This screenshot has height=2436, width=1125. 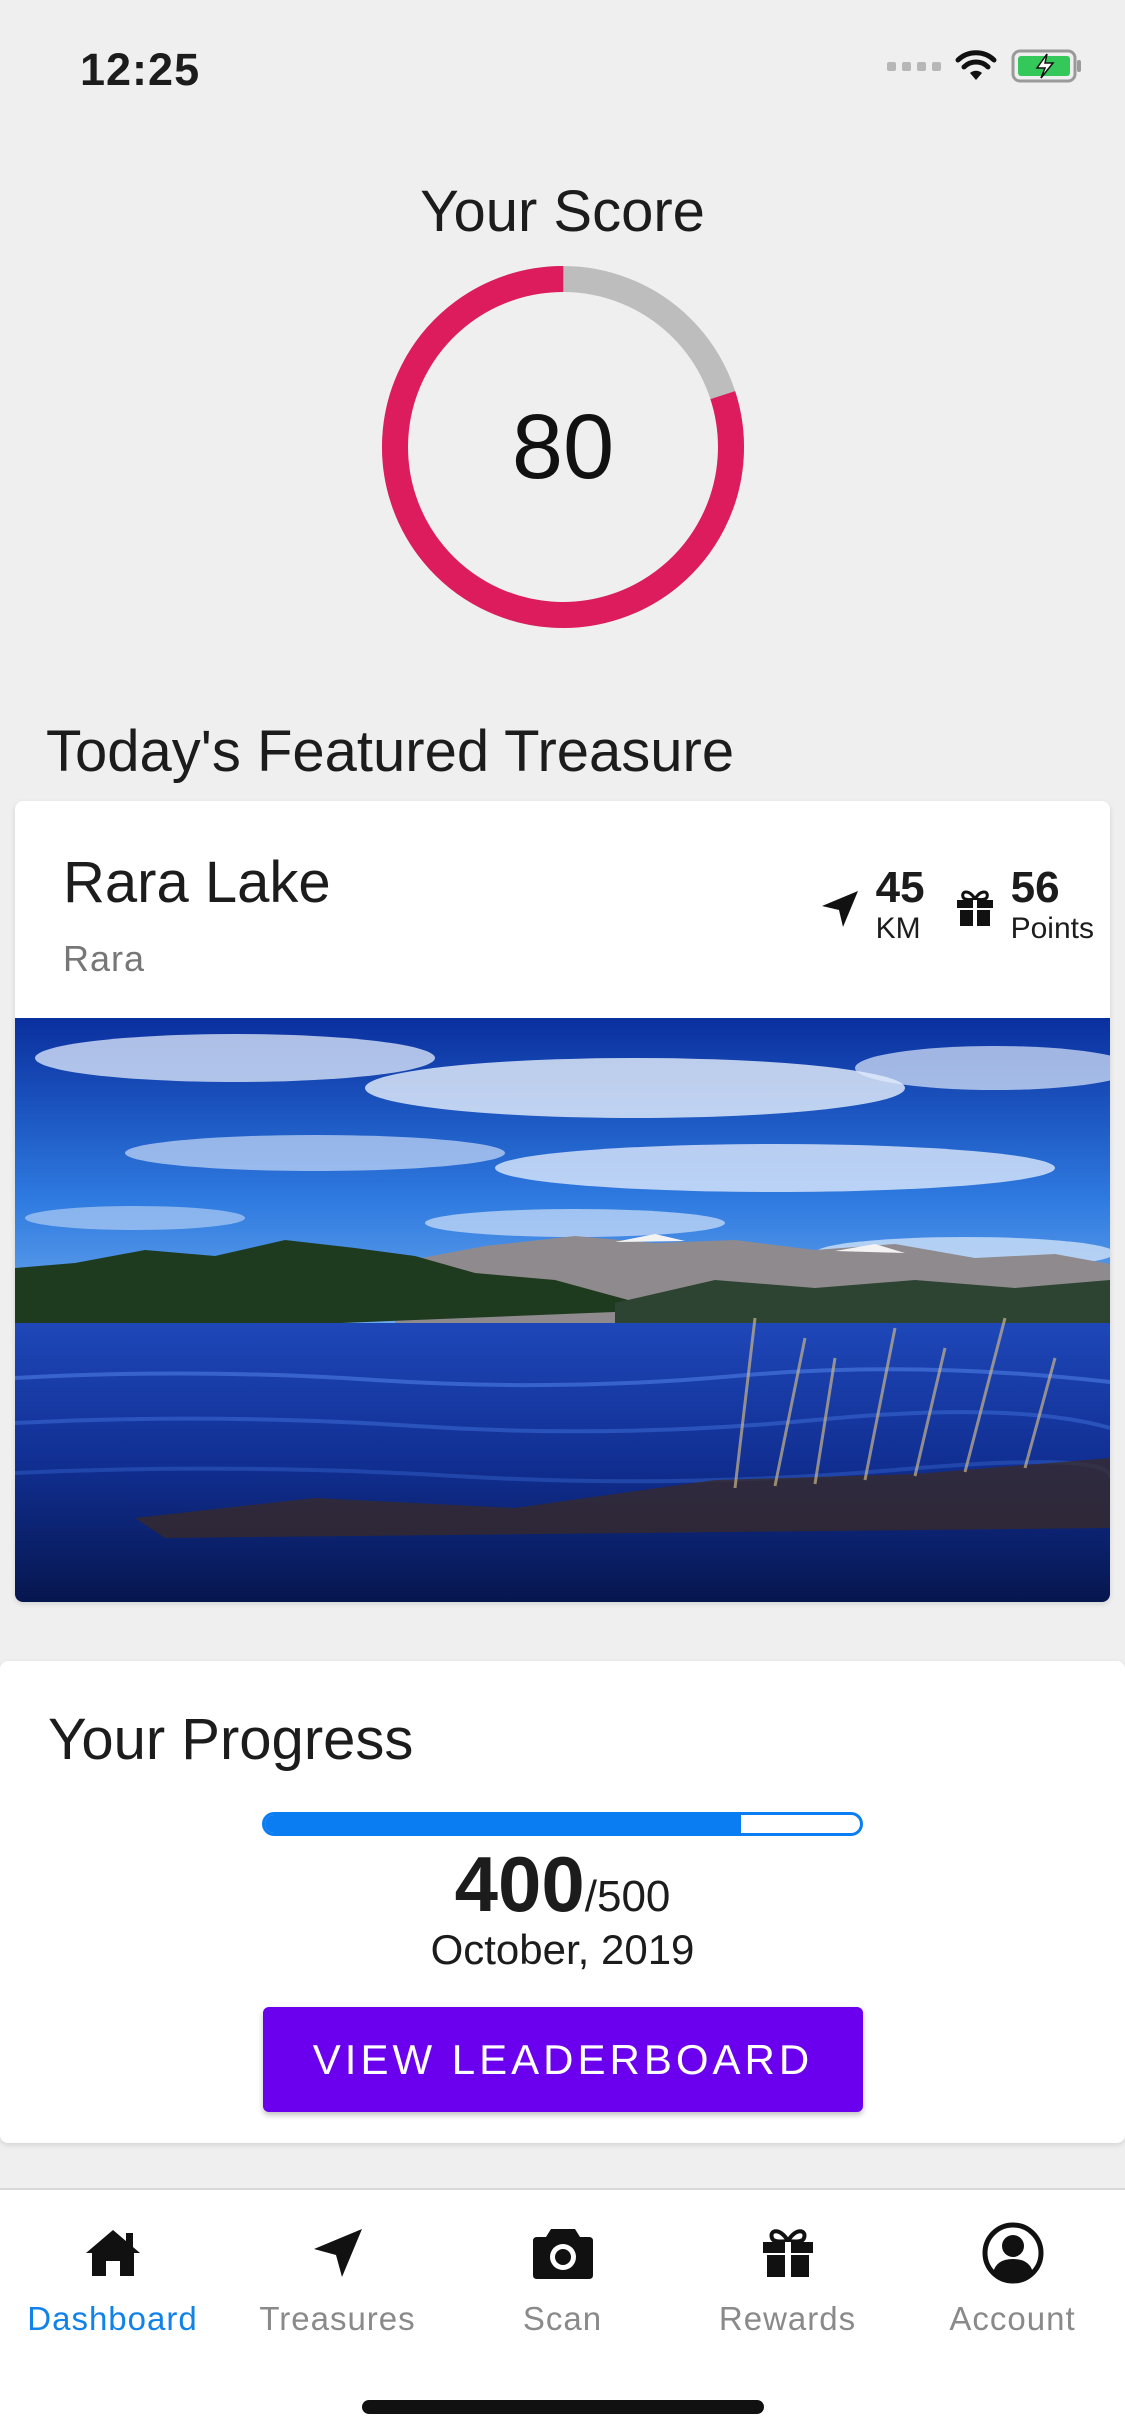 What do you see at coordinates (1012, 2253) in the screenshot?
I see `account-circle-icon` at bounding box center [1012, 2253].